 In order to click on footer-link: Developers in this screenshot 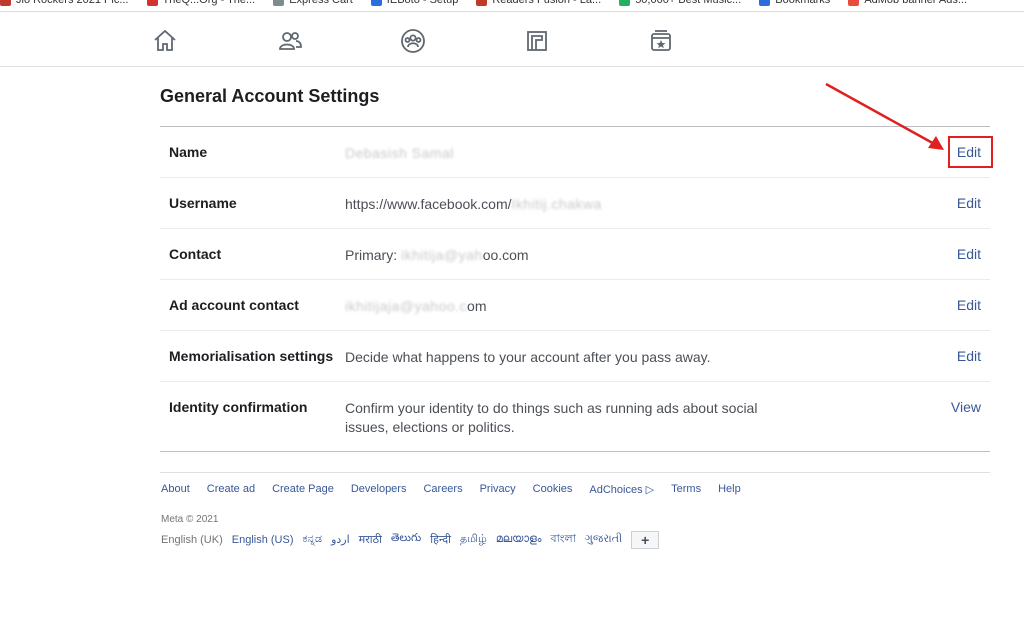, I will do `click(379, 489)`.